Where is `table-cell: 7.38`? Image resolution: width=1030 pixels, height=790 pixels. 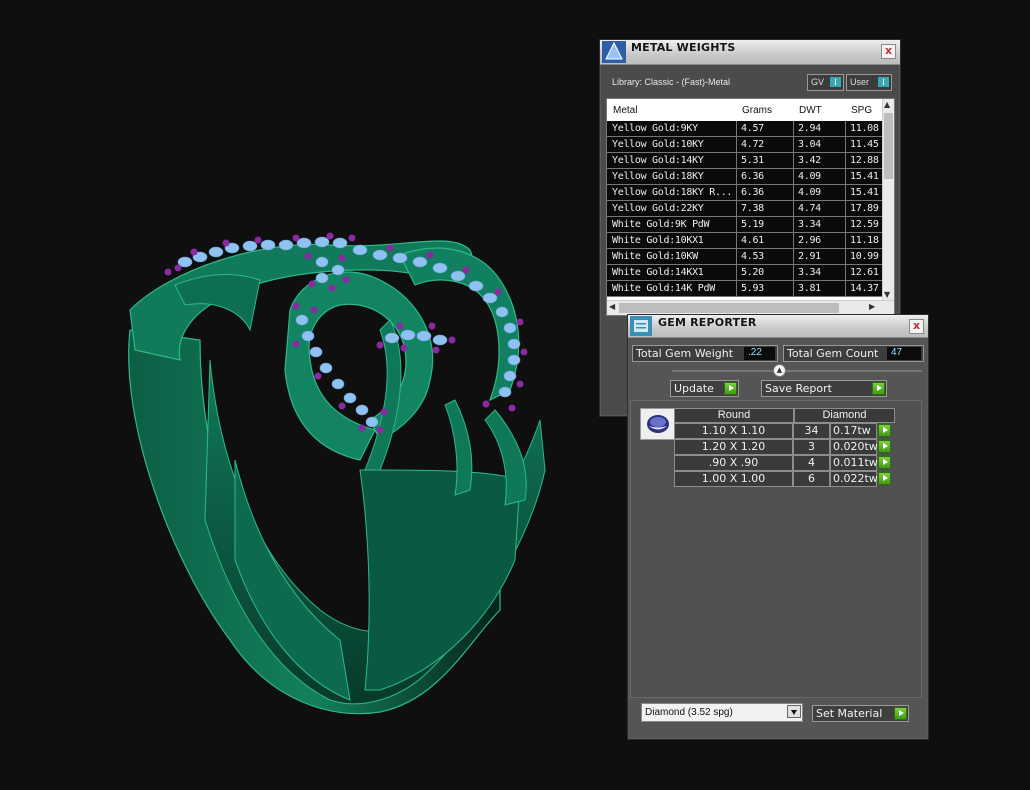 table-cell: 7.38 is located at coordinates (752, 208).